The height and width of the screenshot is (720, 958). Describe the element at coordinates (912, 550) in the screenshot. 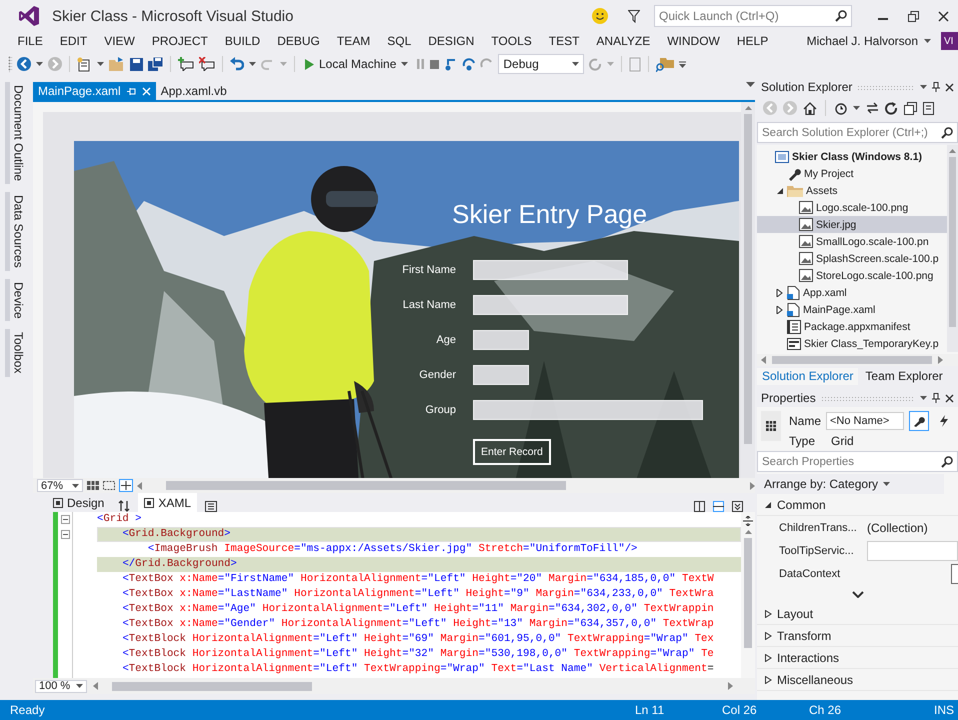

I see `property-field` at that location.